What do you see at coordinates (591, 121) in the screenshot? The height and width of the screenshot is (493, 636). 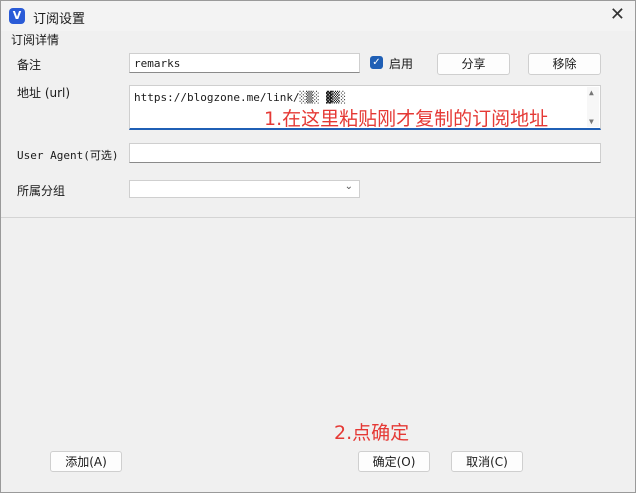 I see `scroll-down-icon: ▼` at bounding box center [591, 121].